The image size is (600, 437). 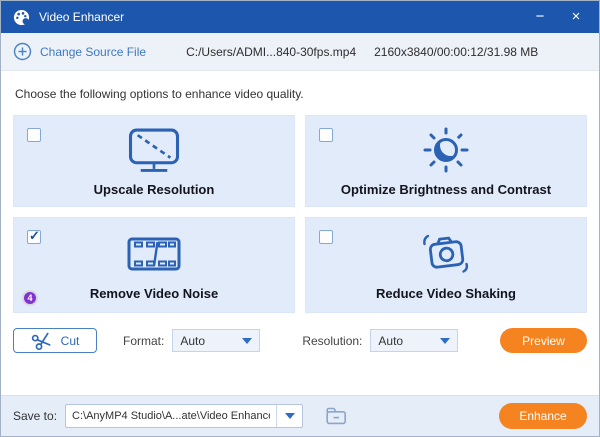 I want to click on reduce-video-shaking-checkbox, so click(x=326, y=237).